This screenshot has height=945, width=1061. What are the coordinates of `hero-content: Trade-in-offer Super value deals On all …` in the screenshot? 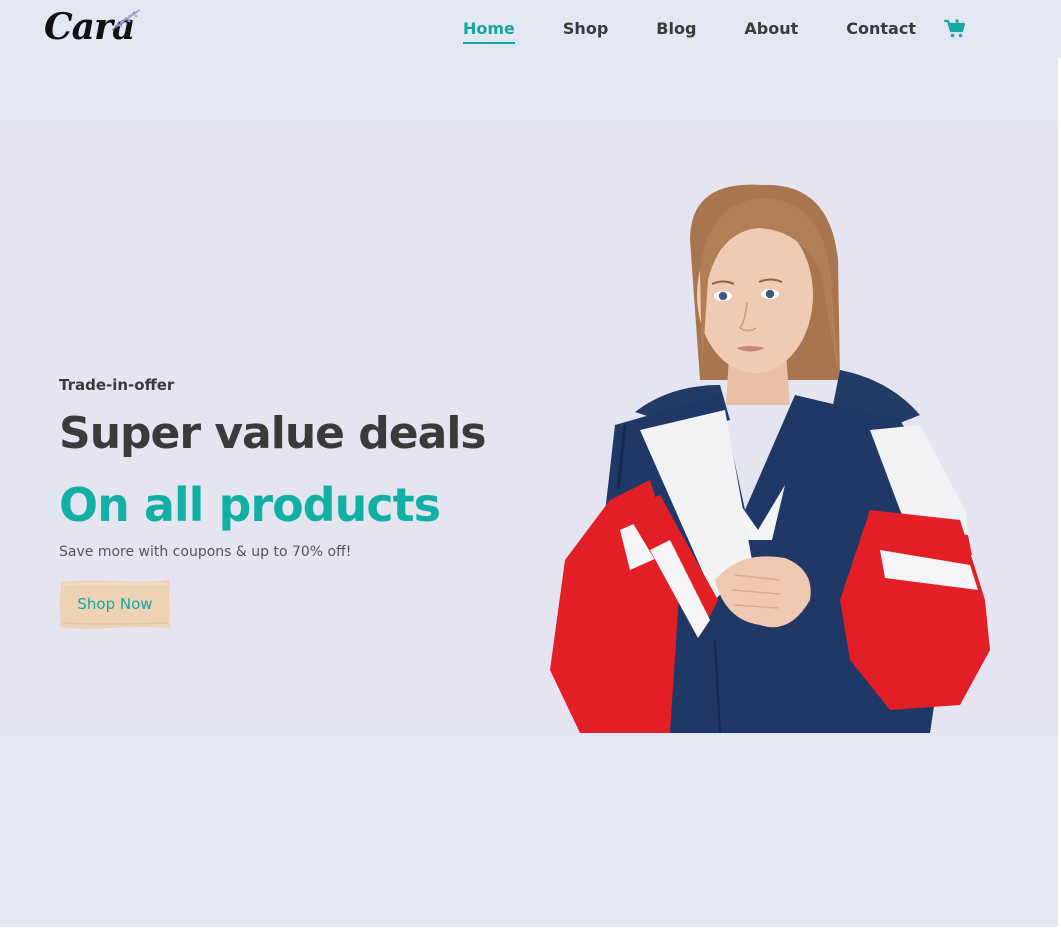 It's located at (299, 501).